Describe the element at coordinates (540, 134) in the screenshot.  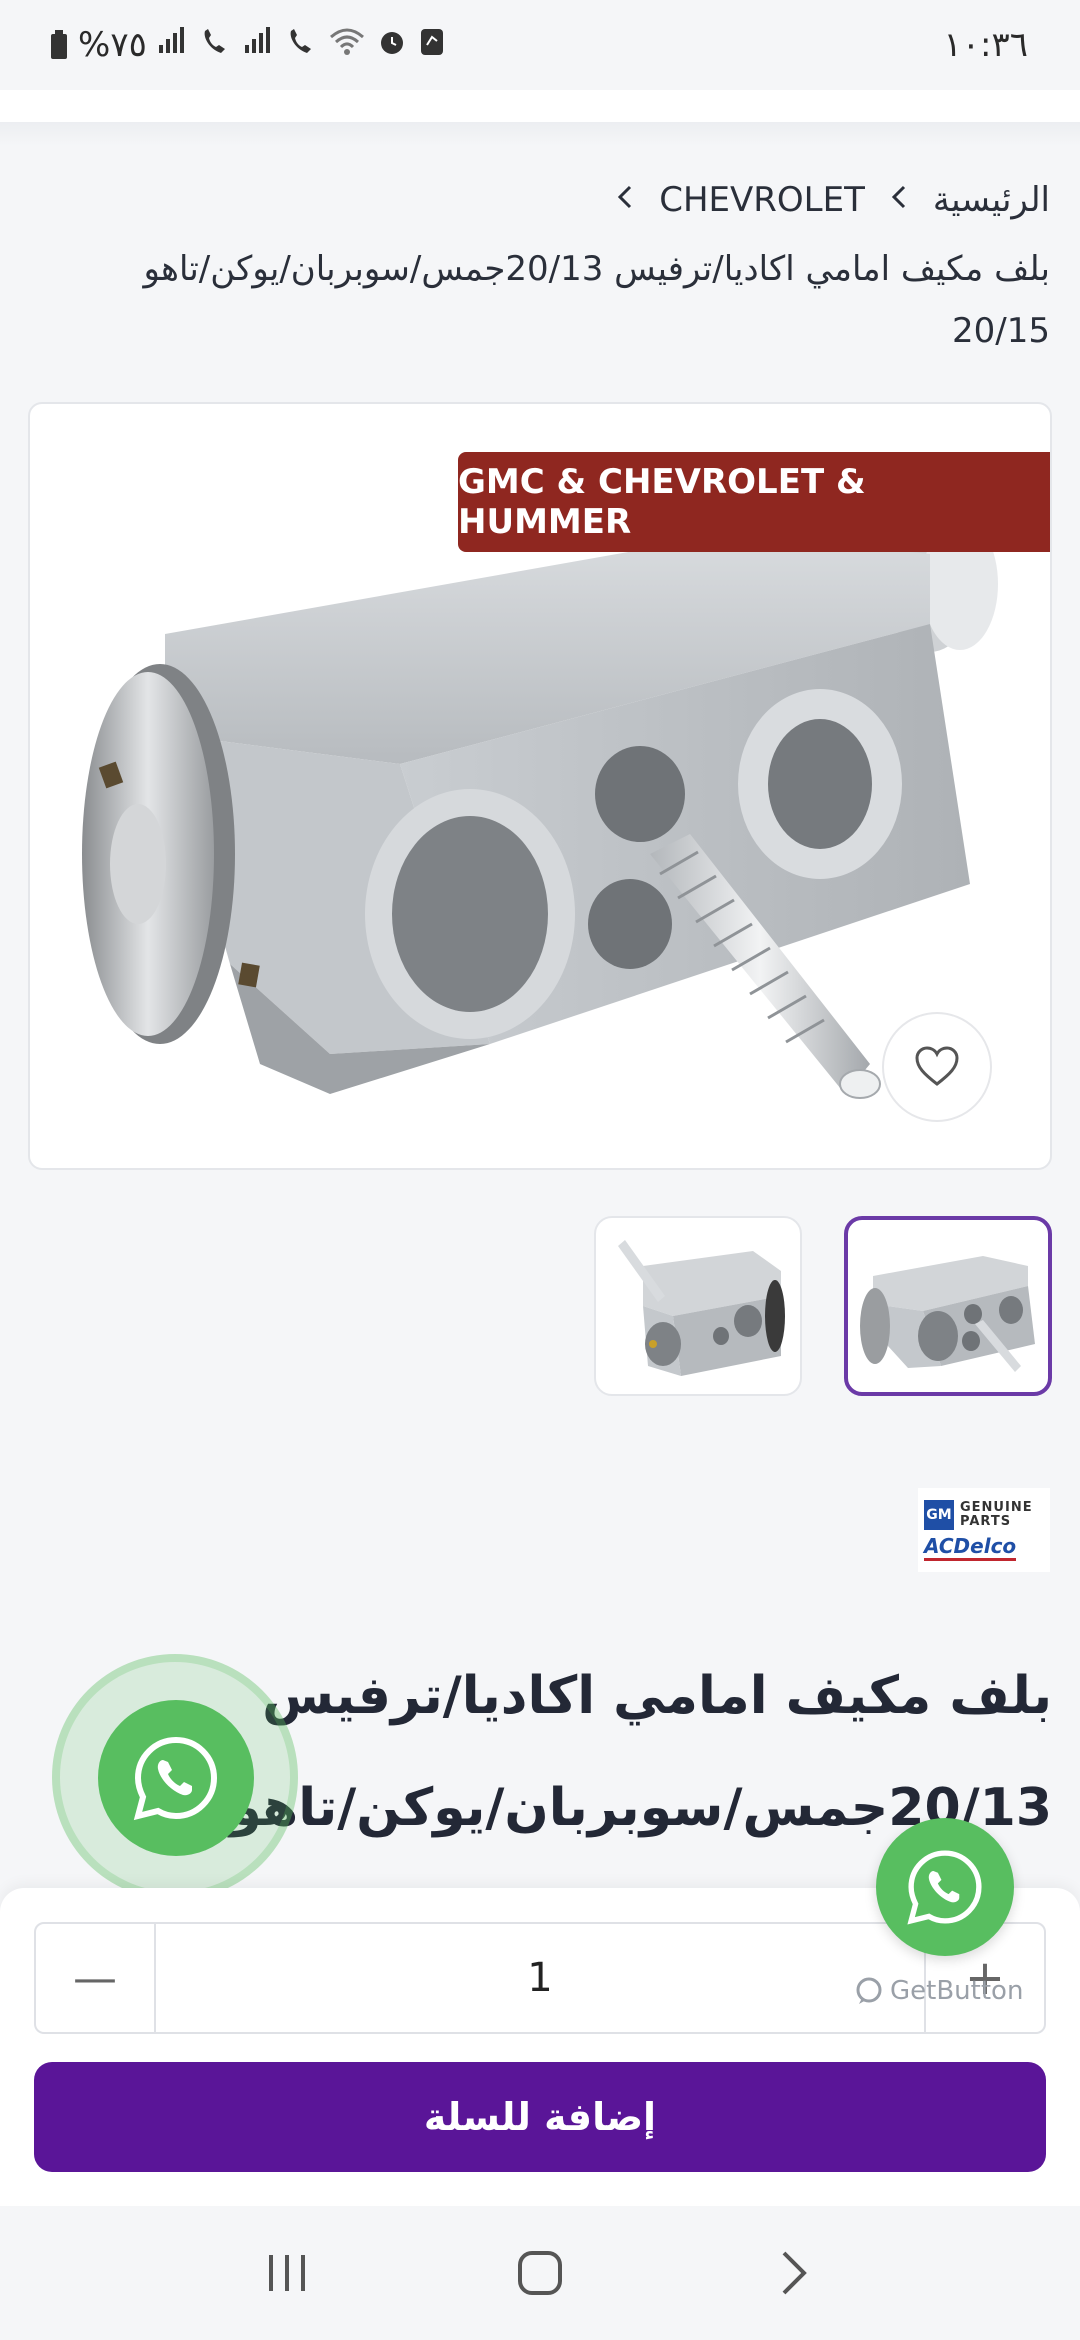
I see `header-shadow` at that location.